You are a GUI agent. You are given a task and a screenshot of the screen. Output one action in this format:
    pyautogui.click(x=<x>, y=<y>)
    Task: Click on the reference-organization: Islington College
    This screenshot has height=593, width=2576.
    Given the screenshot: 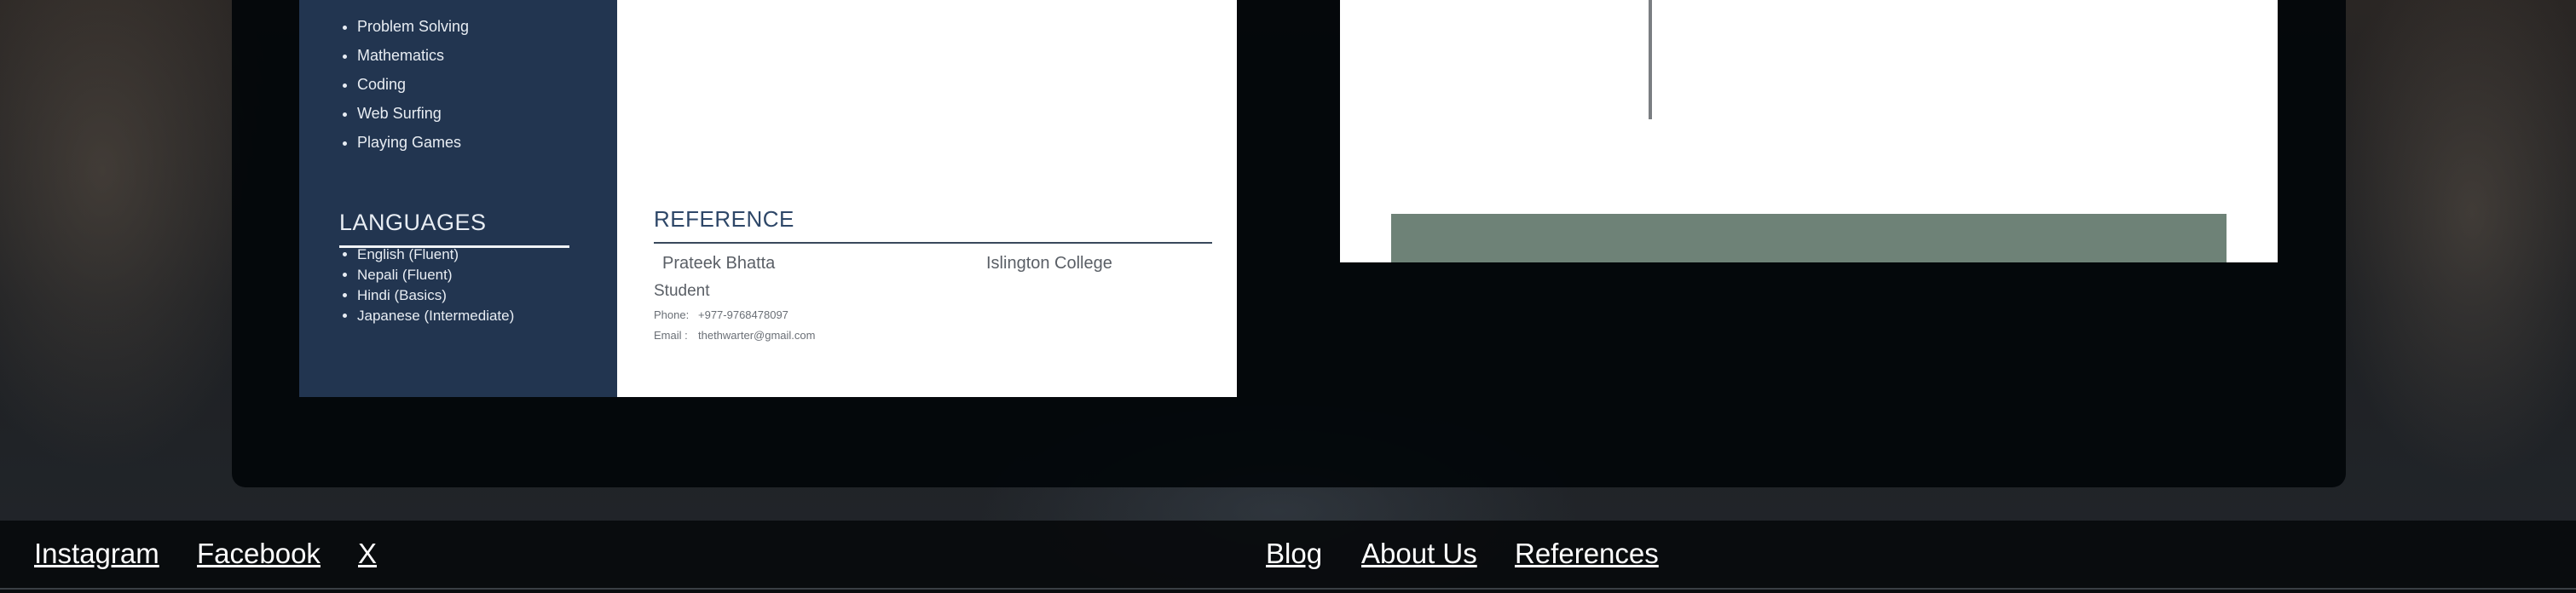 What is the action you would take?
    pyautogui.click(x=1049, y=264)
    